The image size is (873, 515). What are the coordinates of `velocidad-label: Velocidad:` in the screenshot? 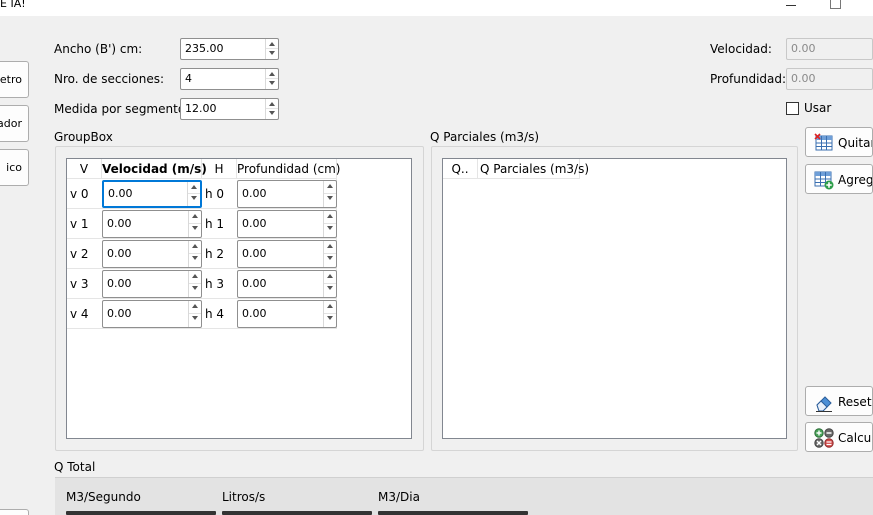 It's located at (741, 49).